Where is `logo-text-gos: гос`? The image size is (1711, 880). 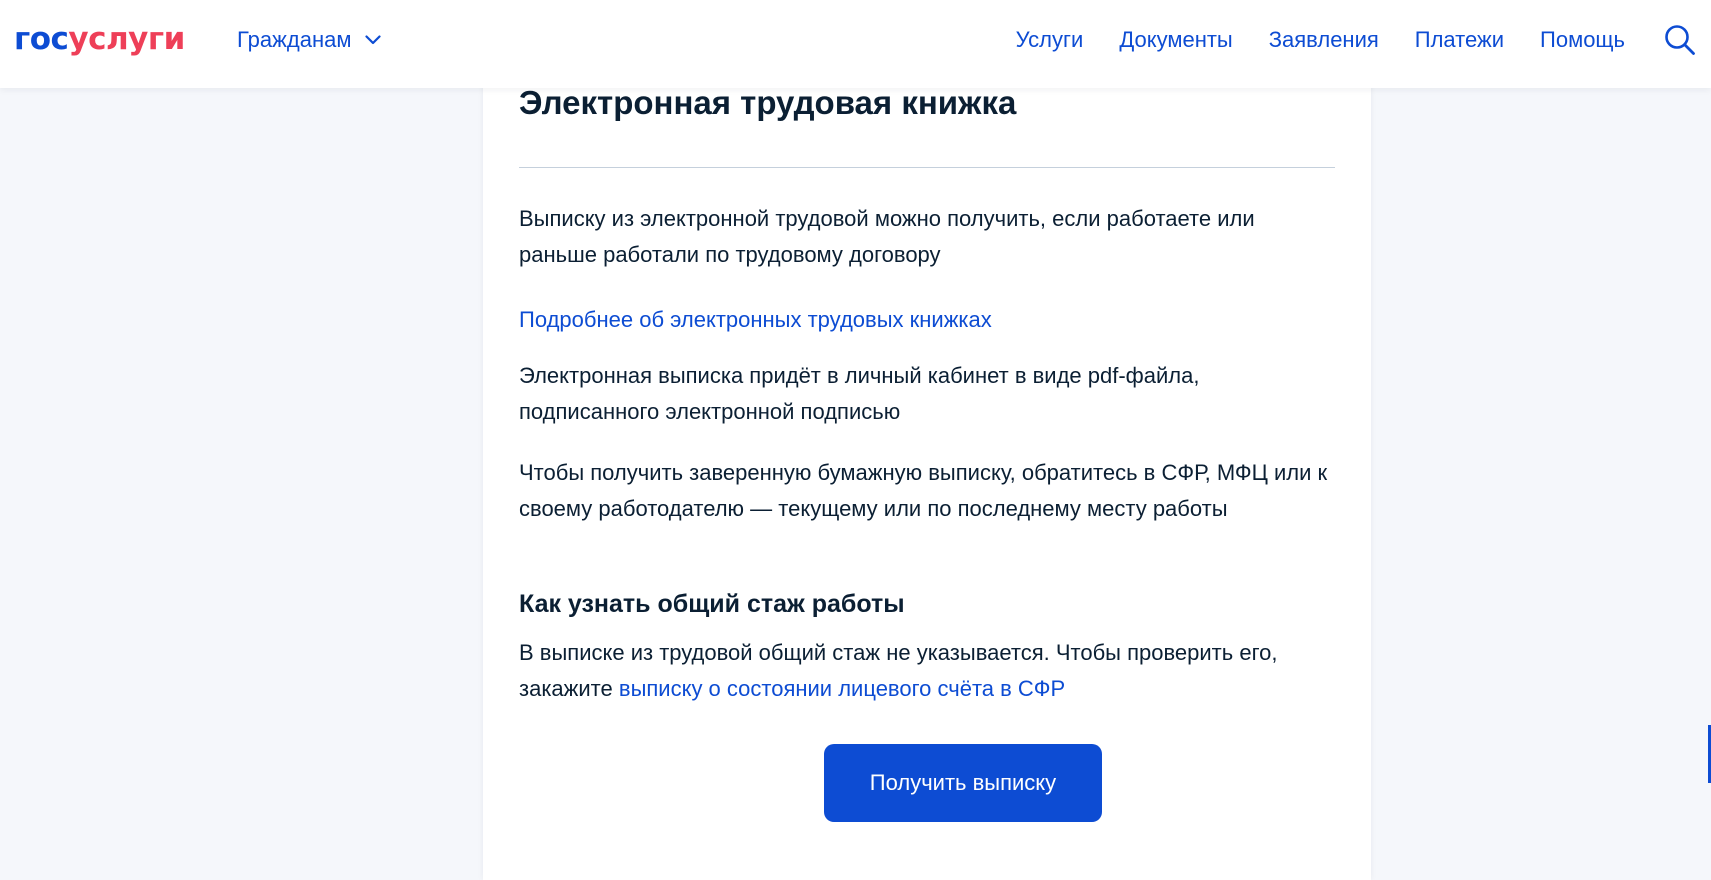
logo-text-gos: гос is located at coordinates (41, 39).